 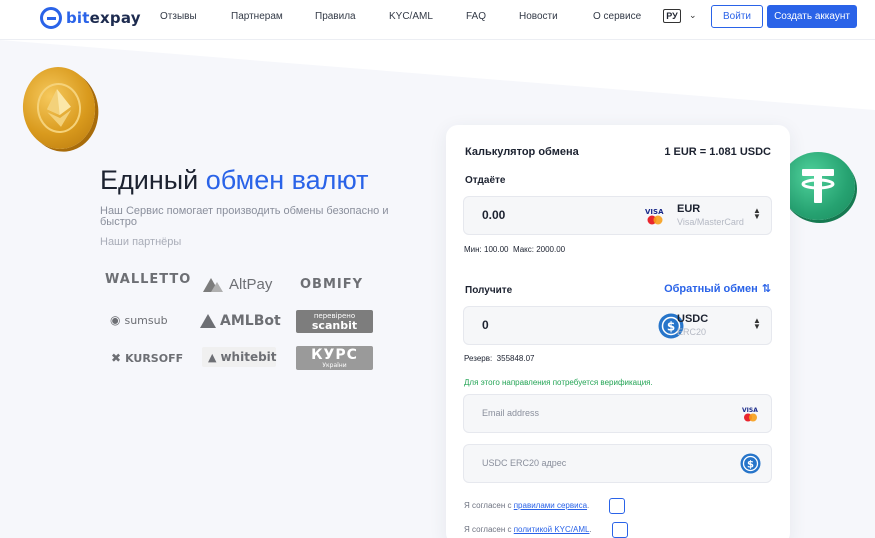 I want to click on get-currency-code: USDC, so click(x=693, y=319).